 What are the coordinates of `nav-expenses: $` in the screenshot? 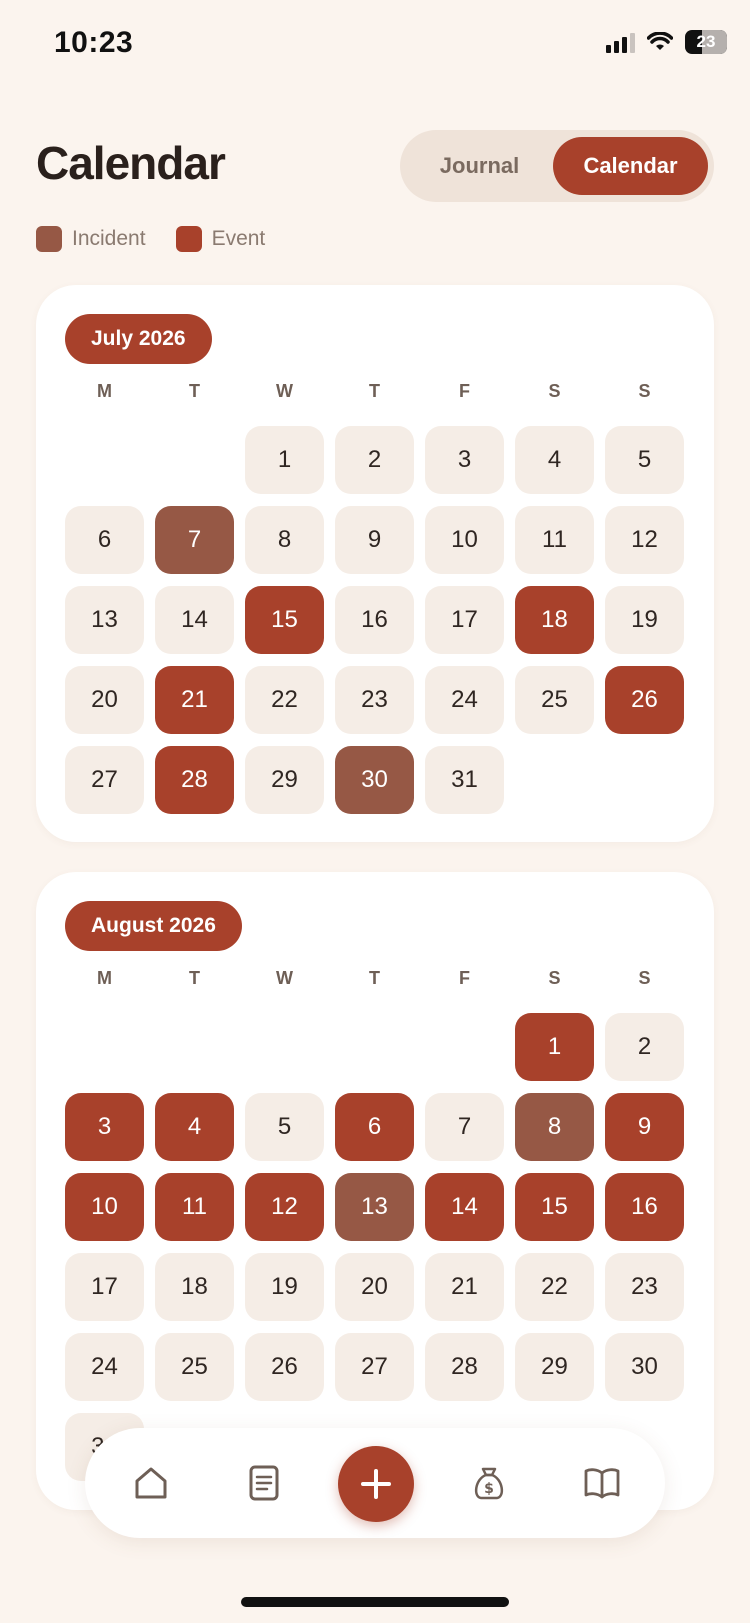 It's located at (489, 1483).